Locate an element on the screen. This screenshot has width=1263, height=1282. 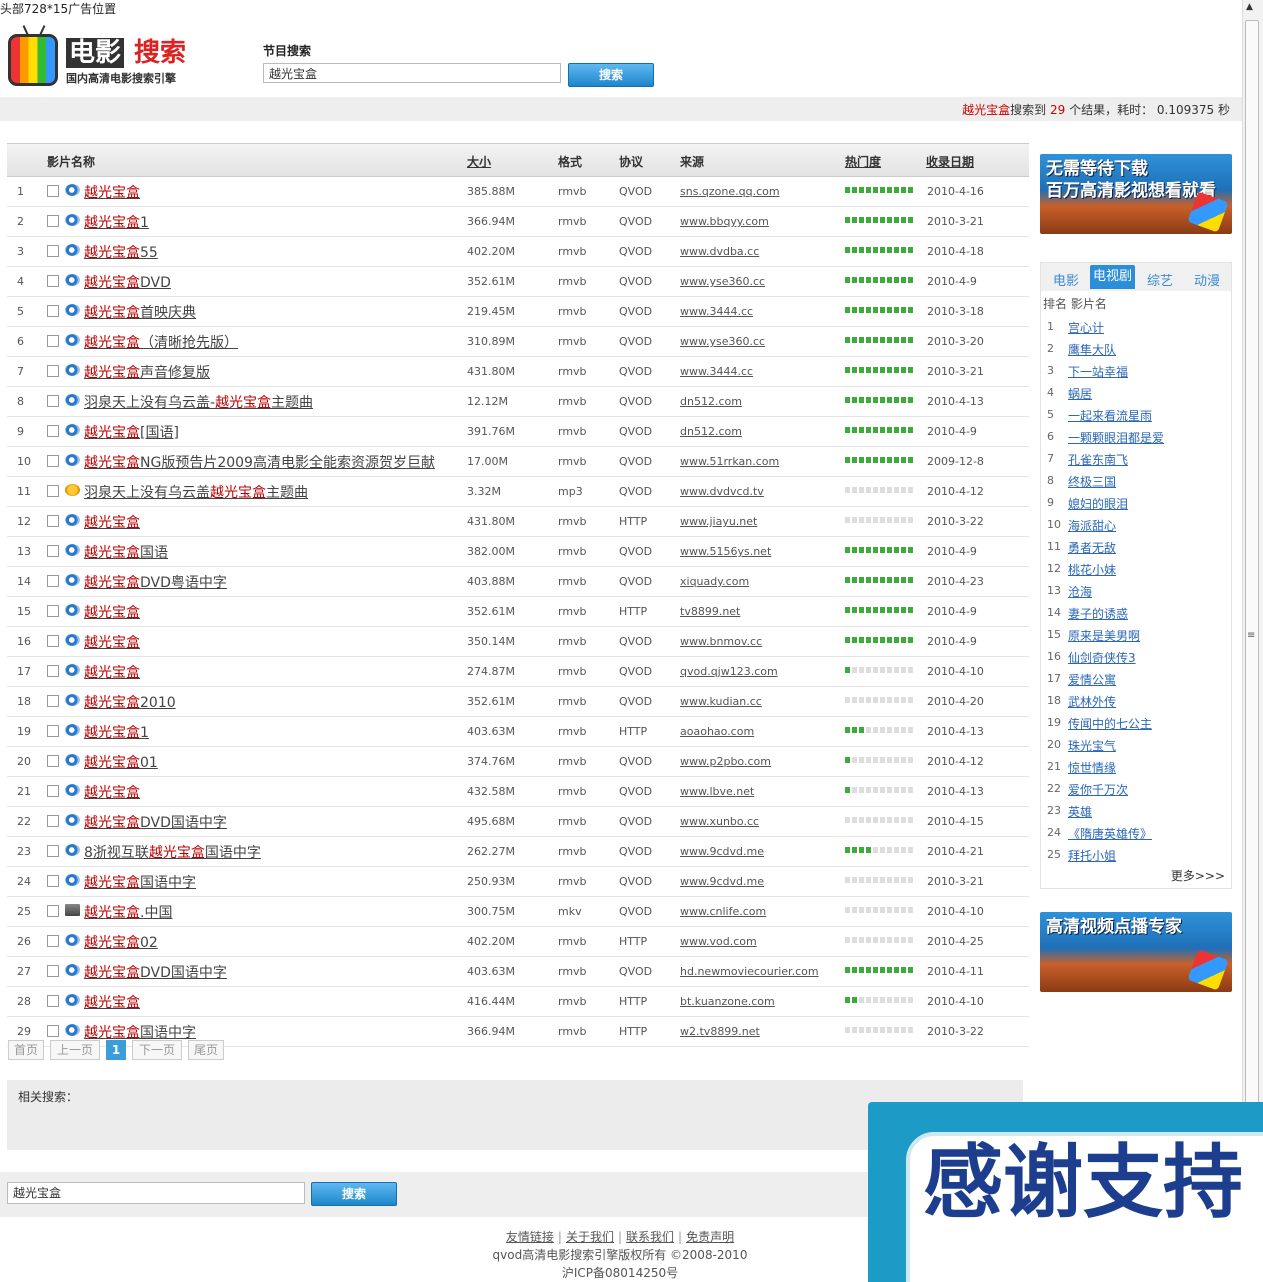
ranking-item: 24 《隋唐英雄传》 is located at coordinates (1136, 833).